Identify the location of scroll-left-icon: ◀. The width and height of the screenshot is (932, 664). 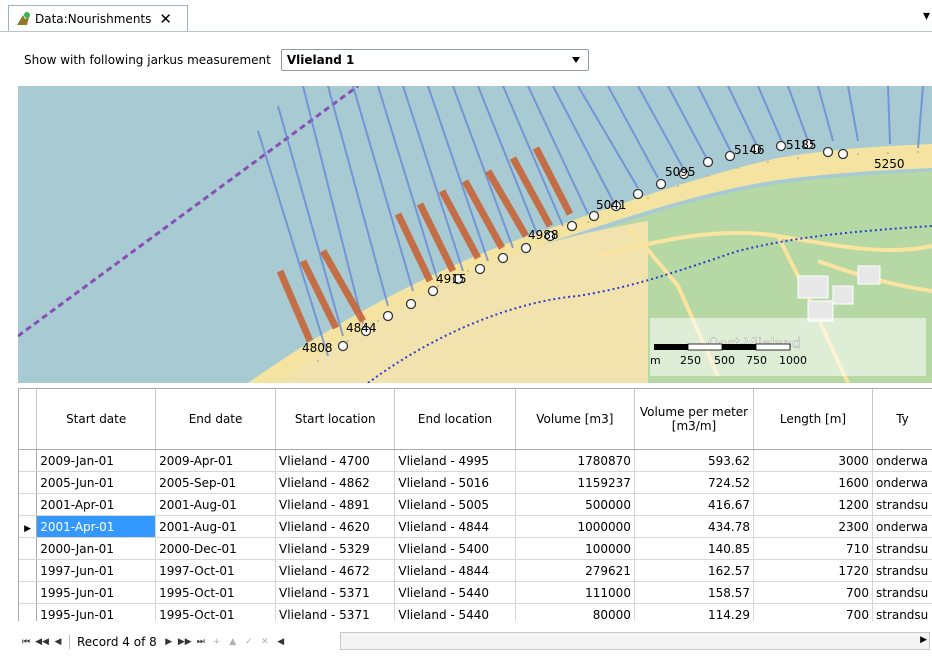
(281, 642).